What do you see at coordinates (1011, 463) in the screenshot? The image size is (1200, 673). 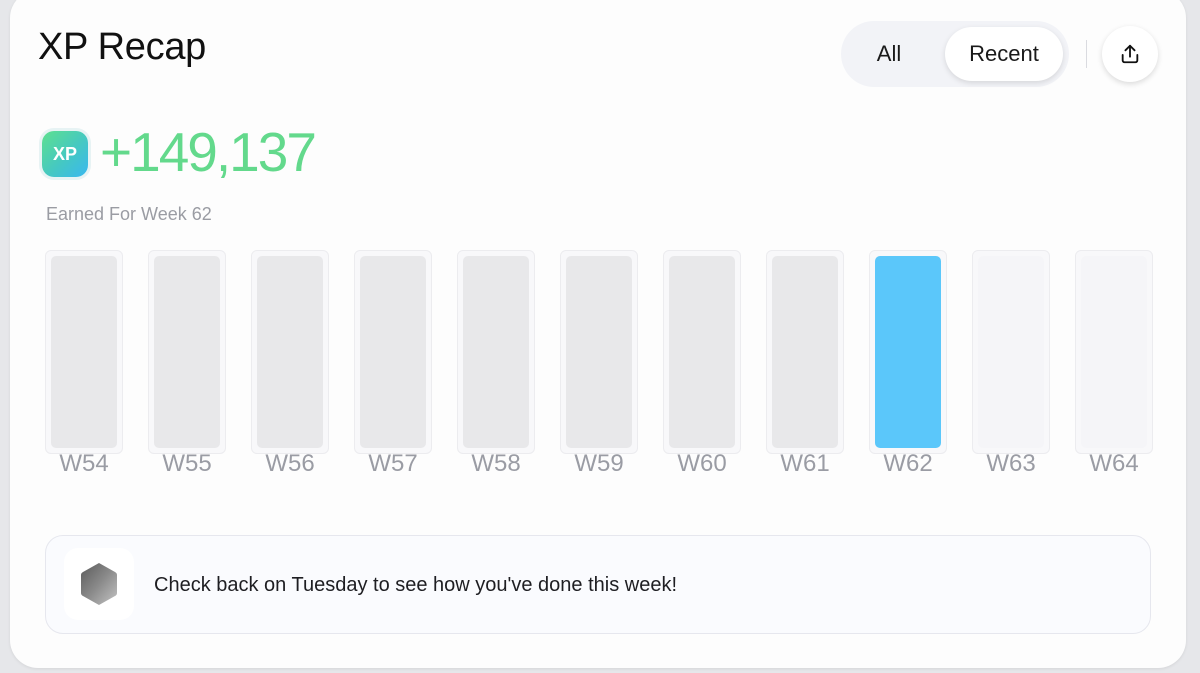 I see `week-label: W63` at bounding box center [1011, 463].